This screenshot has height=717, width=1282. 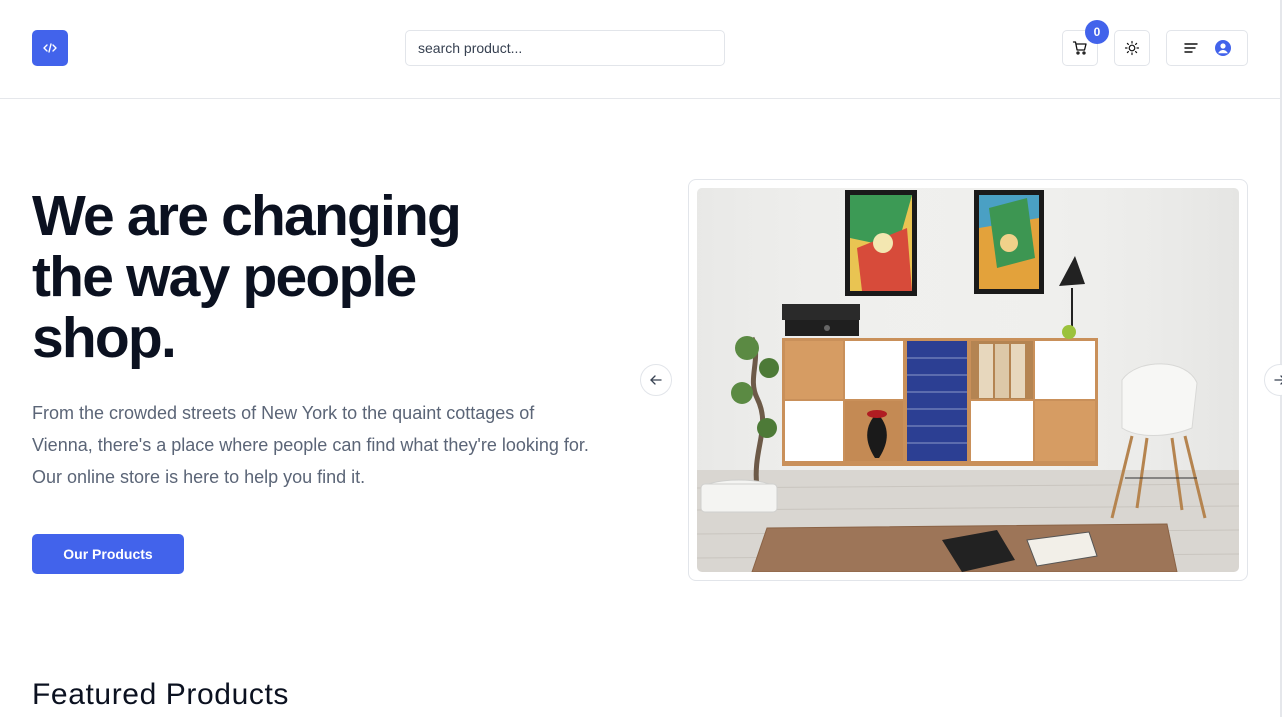 What do you see at coordinates (108, 554) in the screenshot?
I see `our-products-button: Our Products` at bounding box center [108, 554].